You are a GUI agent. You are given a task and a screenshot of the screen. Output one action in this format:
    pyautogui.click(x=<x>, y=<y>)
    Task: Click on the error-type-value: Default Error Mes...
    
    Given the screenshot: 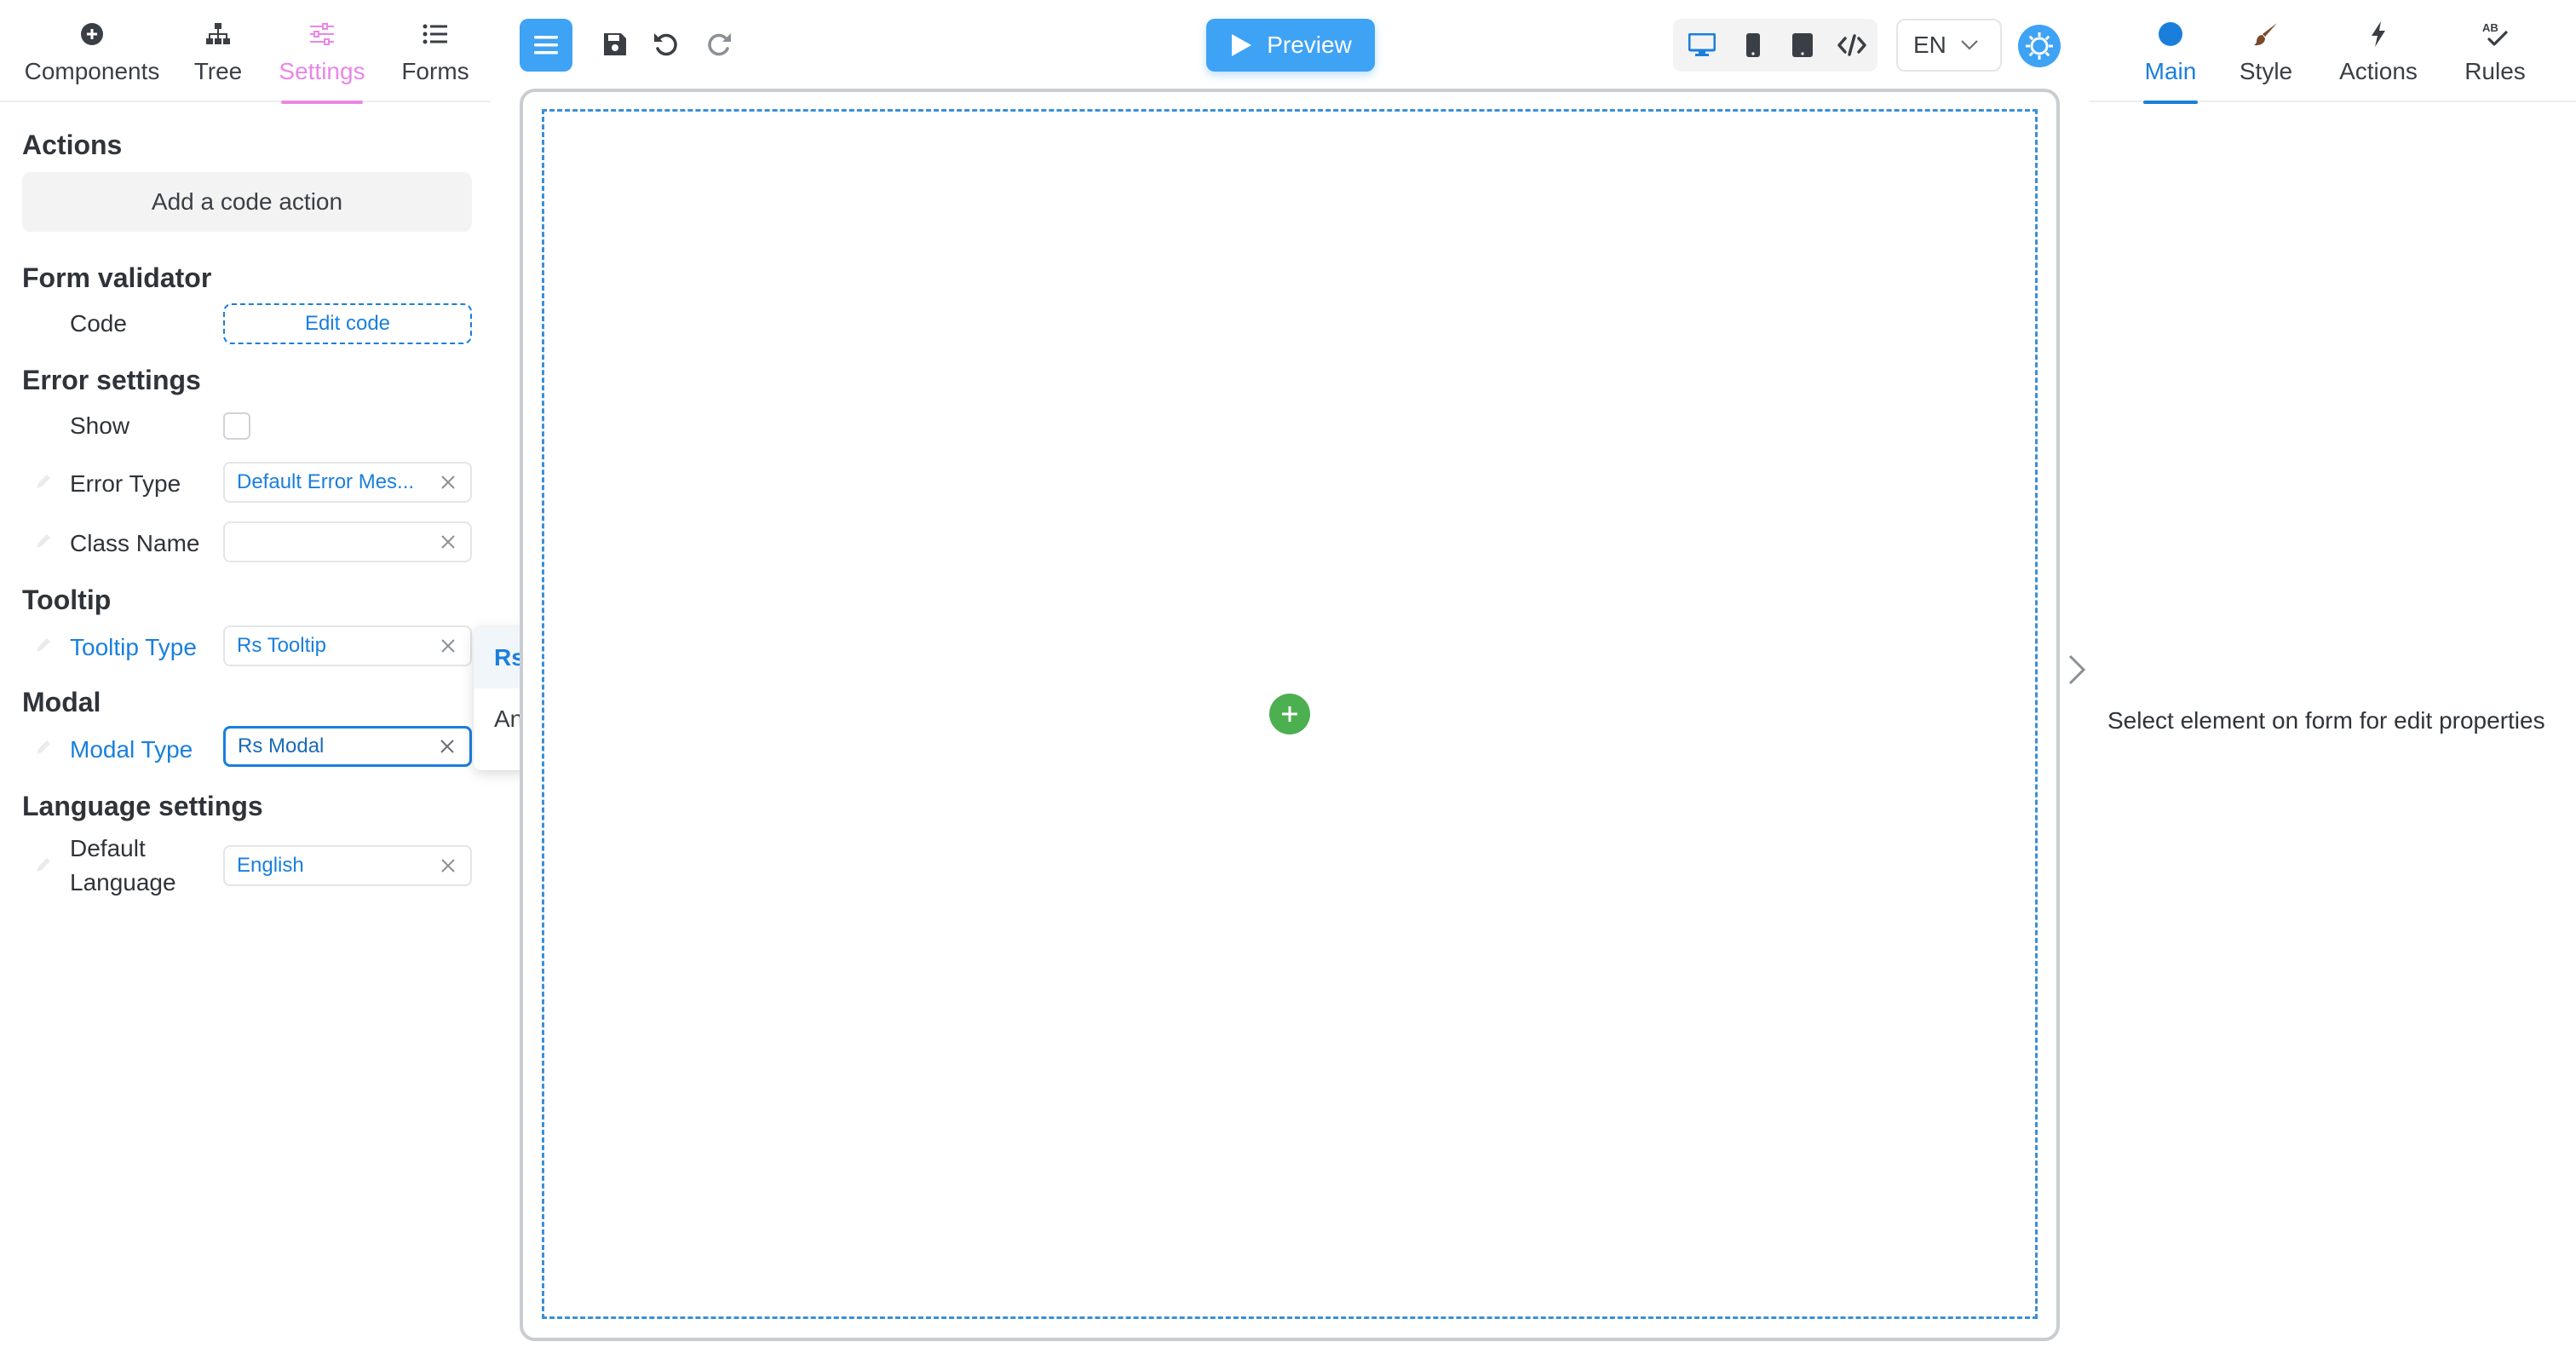 What is the action you would take?
    pyautogui.click(x=326, y=481)
    